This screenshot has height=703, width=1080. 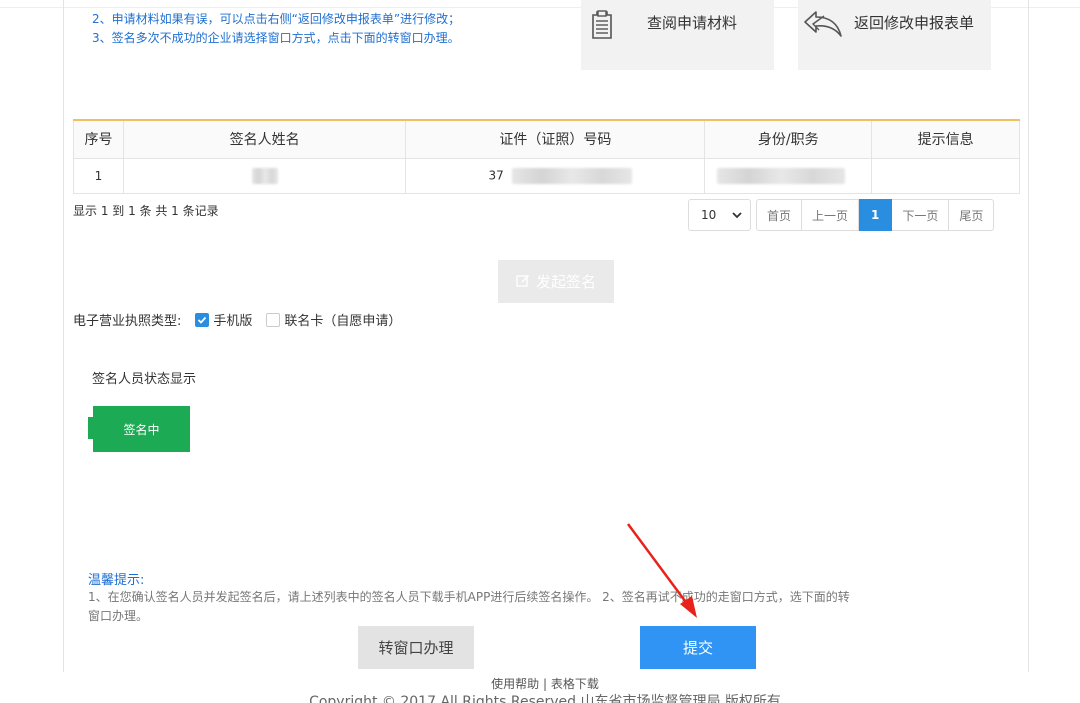 I want to click on license-type-row: 电子营业执照类型: 手机版 联名卡（自愿申请）, so click(x=237, y=319).